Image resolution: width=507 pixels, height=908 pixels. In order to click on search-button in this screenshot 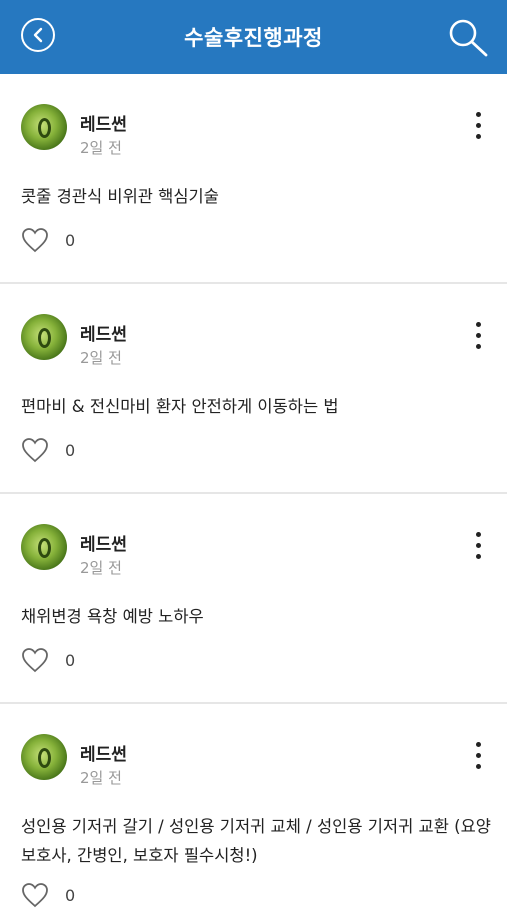, I will do `click(468, 37)`.